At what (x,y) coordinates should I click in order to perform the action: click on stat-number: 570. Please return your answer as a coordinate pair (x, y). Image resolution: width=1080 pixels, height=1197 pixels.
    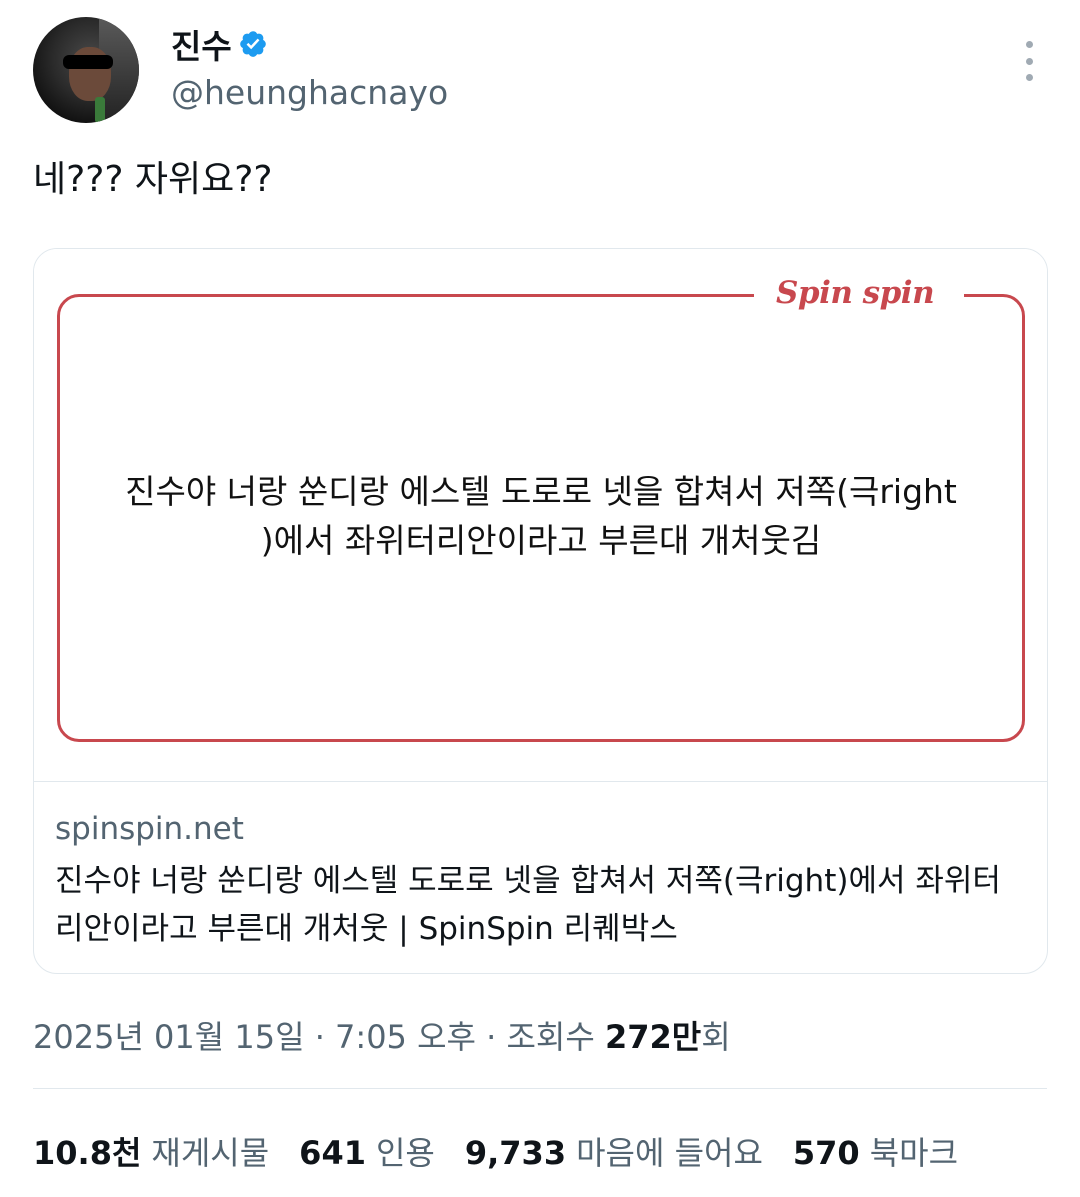
    Looking at the image, I should click on (826, 1153).